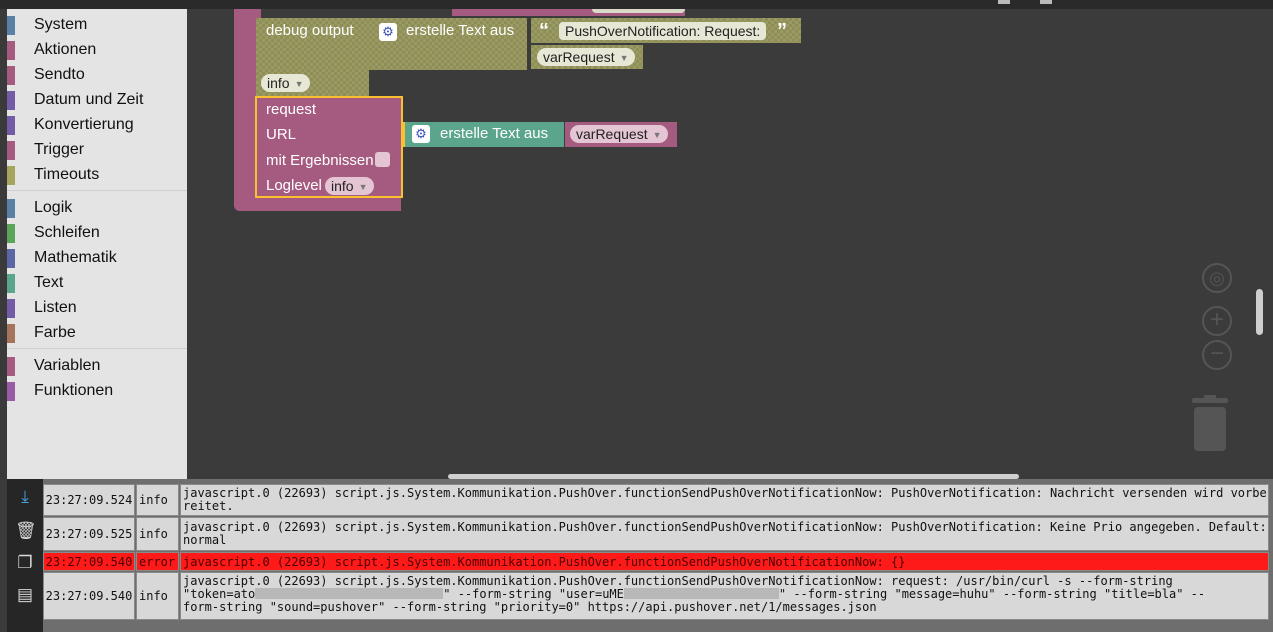 This screenshot has width=1273, height=632. What do you see at coordinates (3, 244) in the screenshot?
I see `left-edge` at bounding box center [3, 244].